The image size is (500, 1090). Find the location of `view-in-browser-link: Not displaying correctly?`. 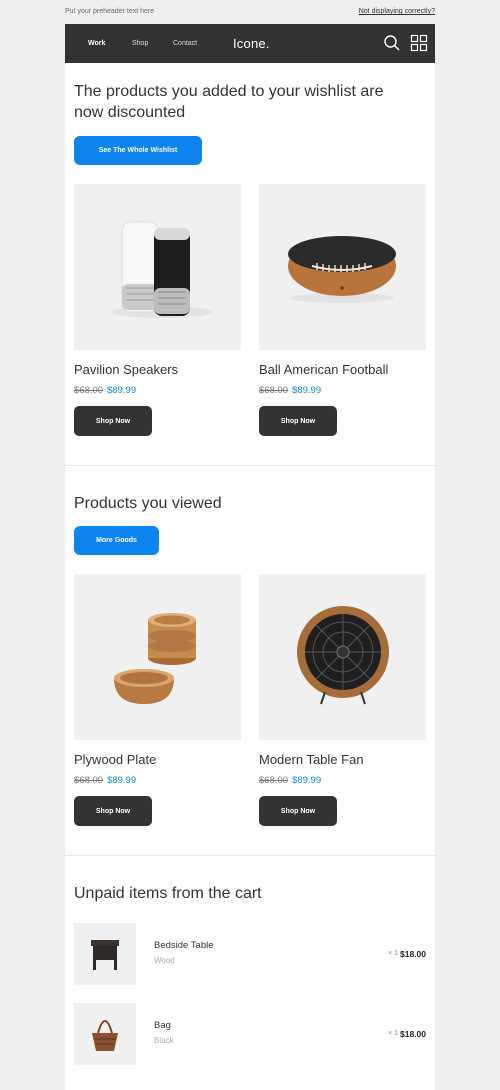

view-in-browser-link: Not displaying correctly? is located at coordinates (397, 11).